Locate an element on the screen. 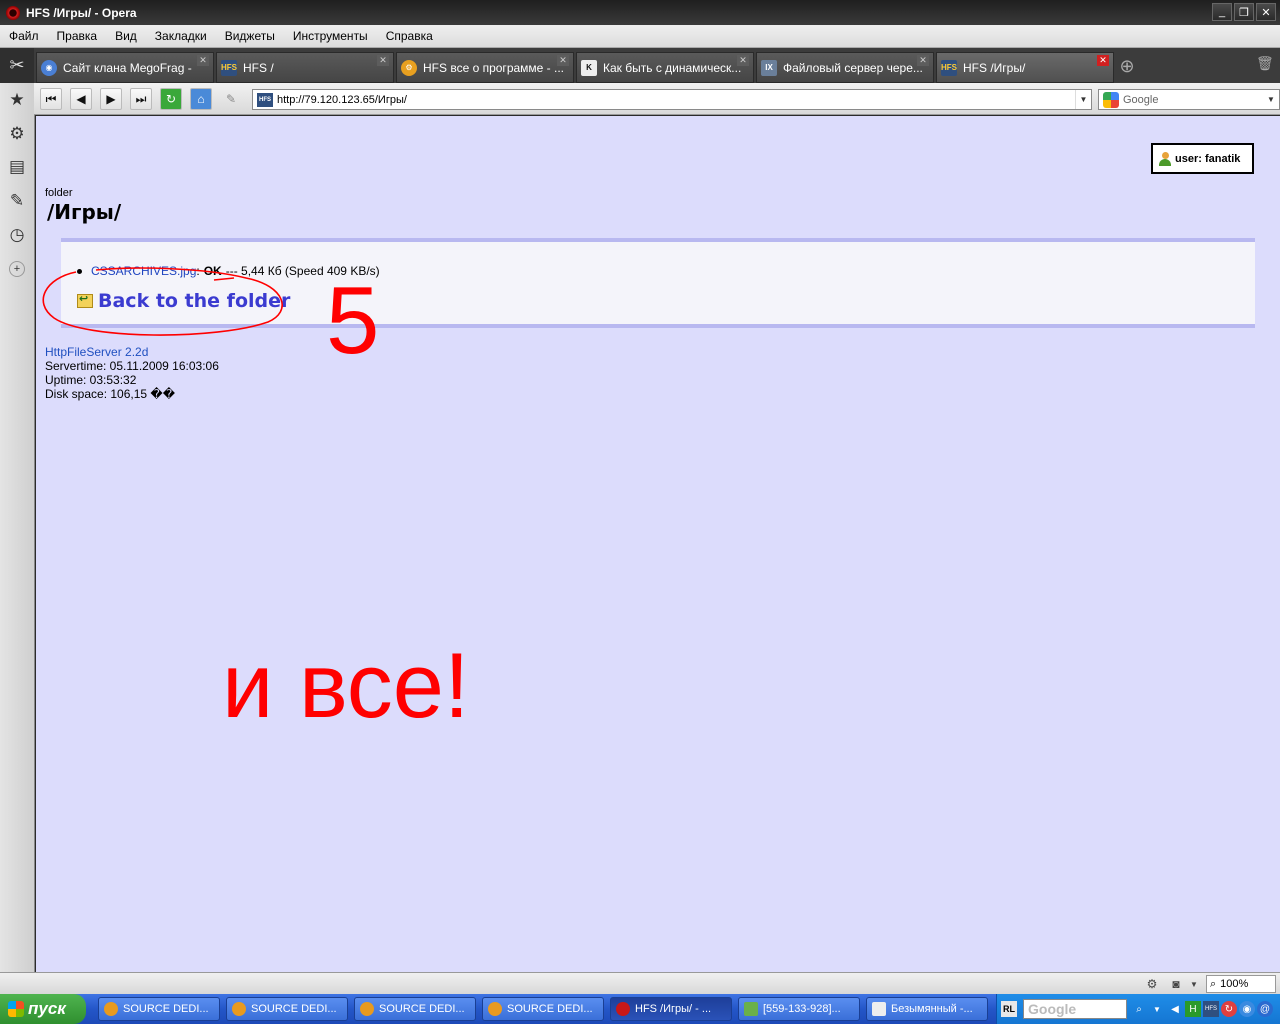 This screenshot has height=1024, width=1280. menu-tools: Инструменты is located at coordinates (330, 36).